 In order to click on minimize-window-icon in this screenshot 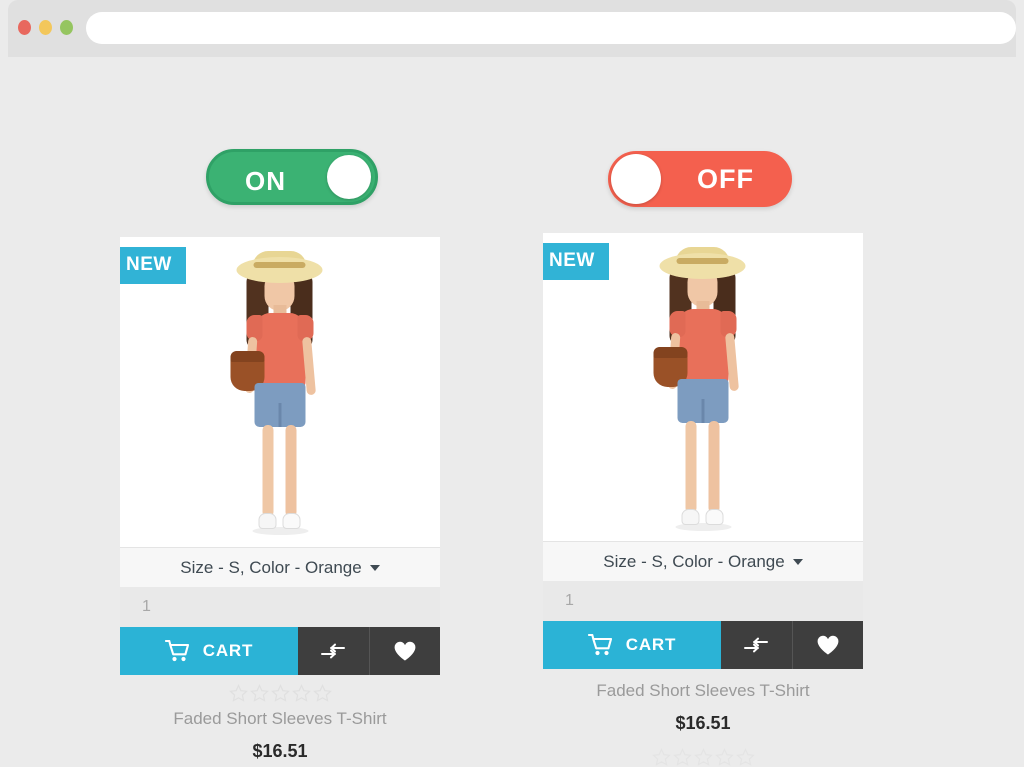, I will do `click(45, 27)`.